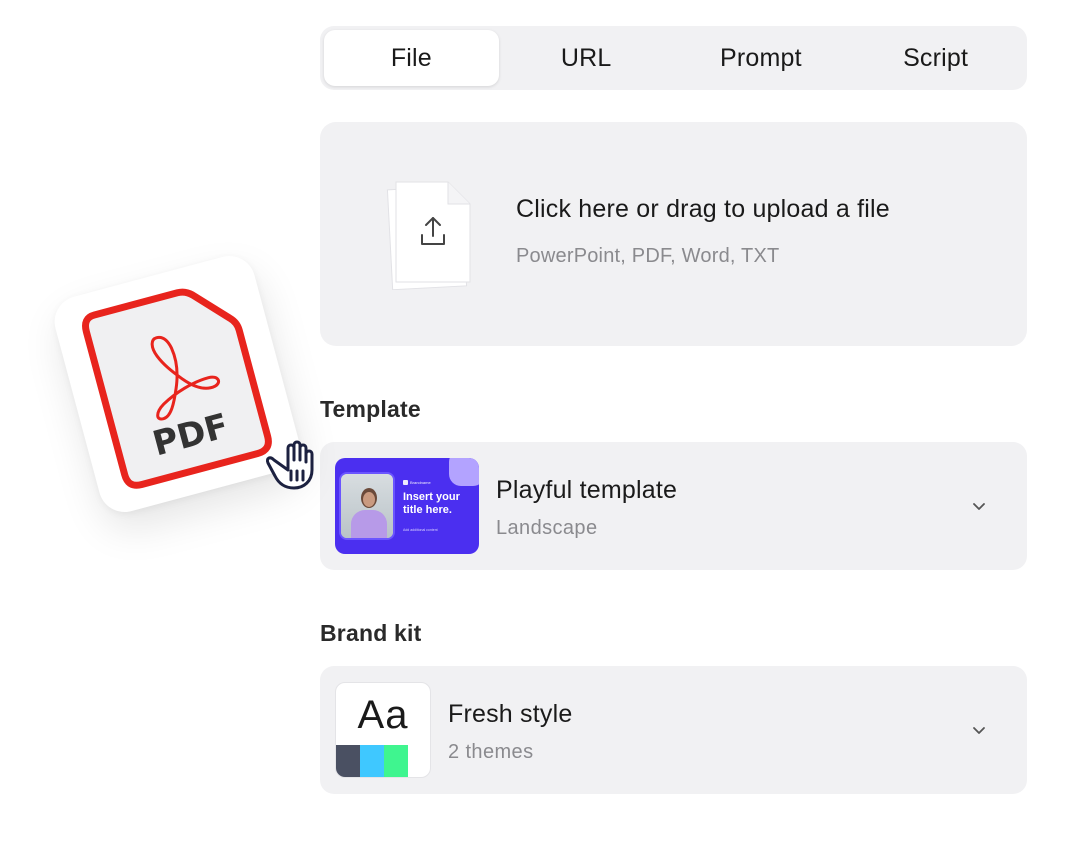  Describe the element at coordinates (491, 752) in the screenshot. I see `brand-kit-themes: 2 themes` at that location.